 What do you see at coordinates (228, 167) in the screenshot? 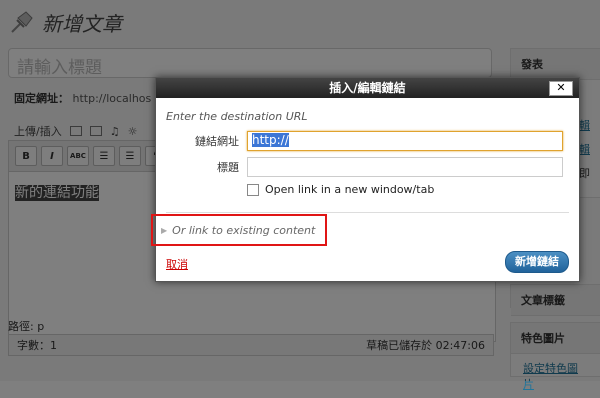
I see `title-label: 標題` at bounding box center [228, 167].